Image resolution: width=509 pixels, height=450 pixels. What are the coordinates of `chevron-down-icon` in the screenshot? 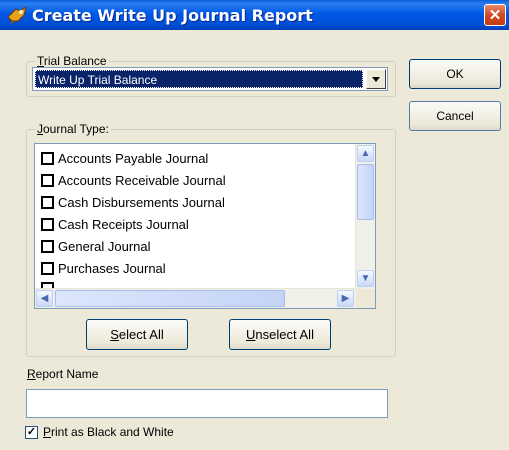 It's located at (376, 79).